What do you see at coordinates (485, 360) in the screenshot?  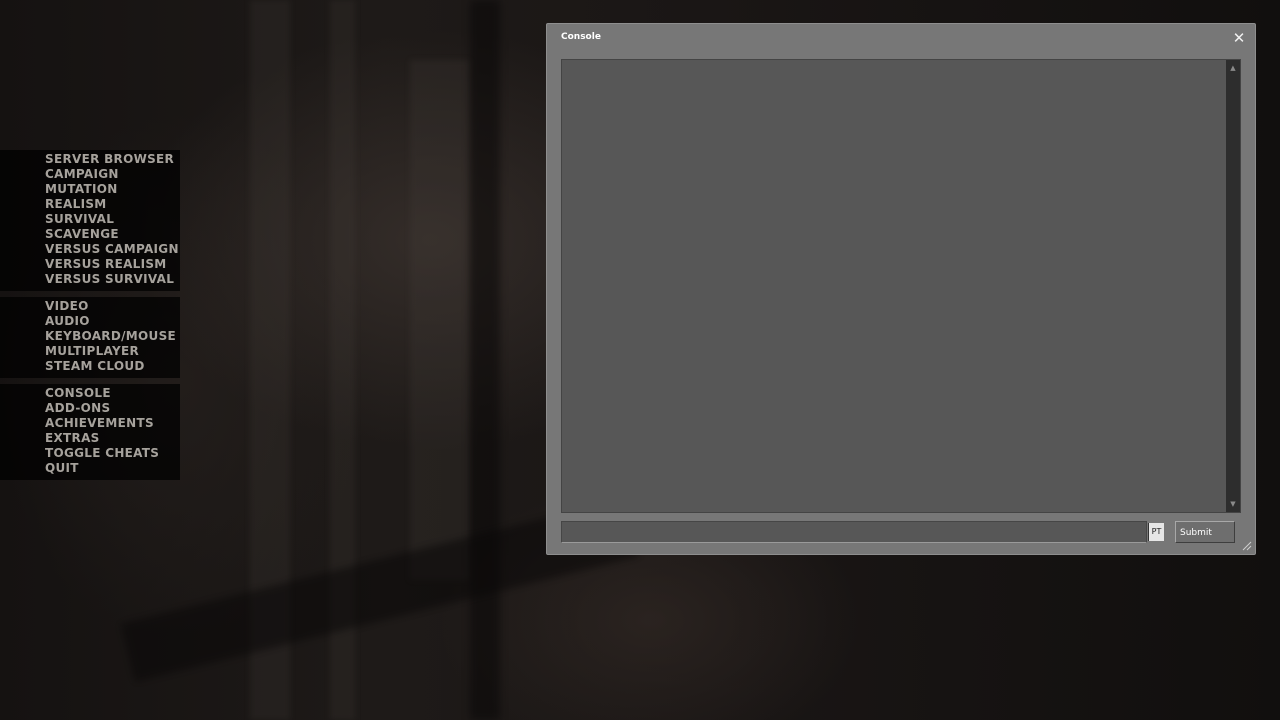 I see `background-beam` at bounding box center [485, 360].